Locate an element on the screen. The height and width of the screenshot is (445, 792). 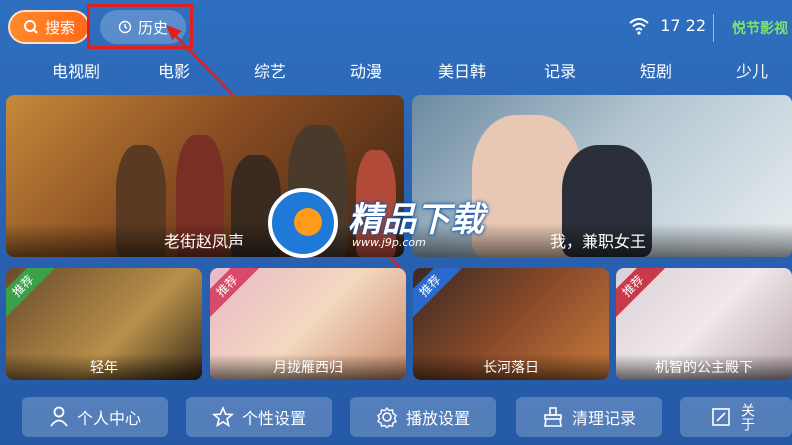
nav-item-short: 短剧 is located at coordinates (656, 70).